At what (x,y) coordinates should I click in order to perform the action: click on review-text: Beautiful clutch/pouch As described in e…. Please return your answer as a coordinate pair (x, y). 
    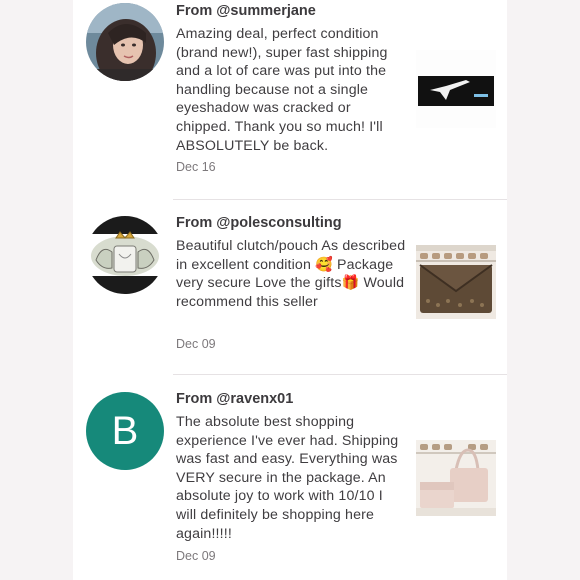
    Looking at the image, I should click on (291, 274).